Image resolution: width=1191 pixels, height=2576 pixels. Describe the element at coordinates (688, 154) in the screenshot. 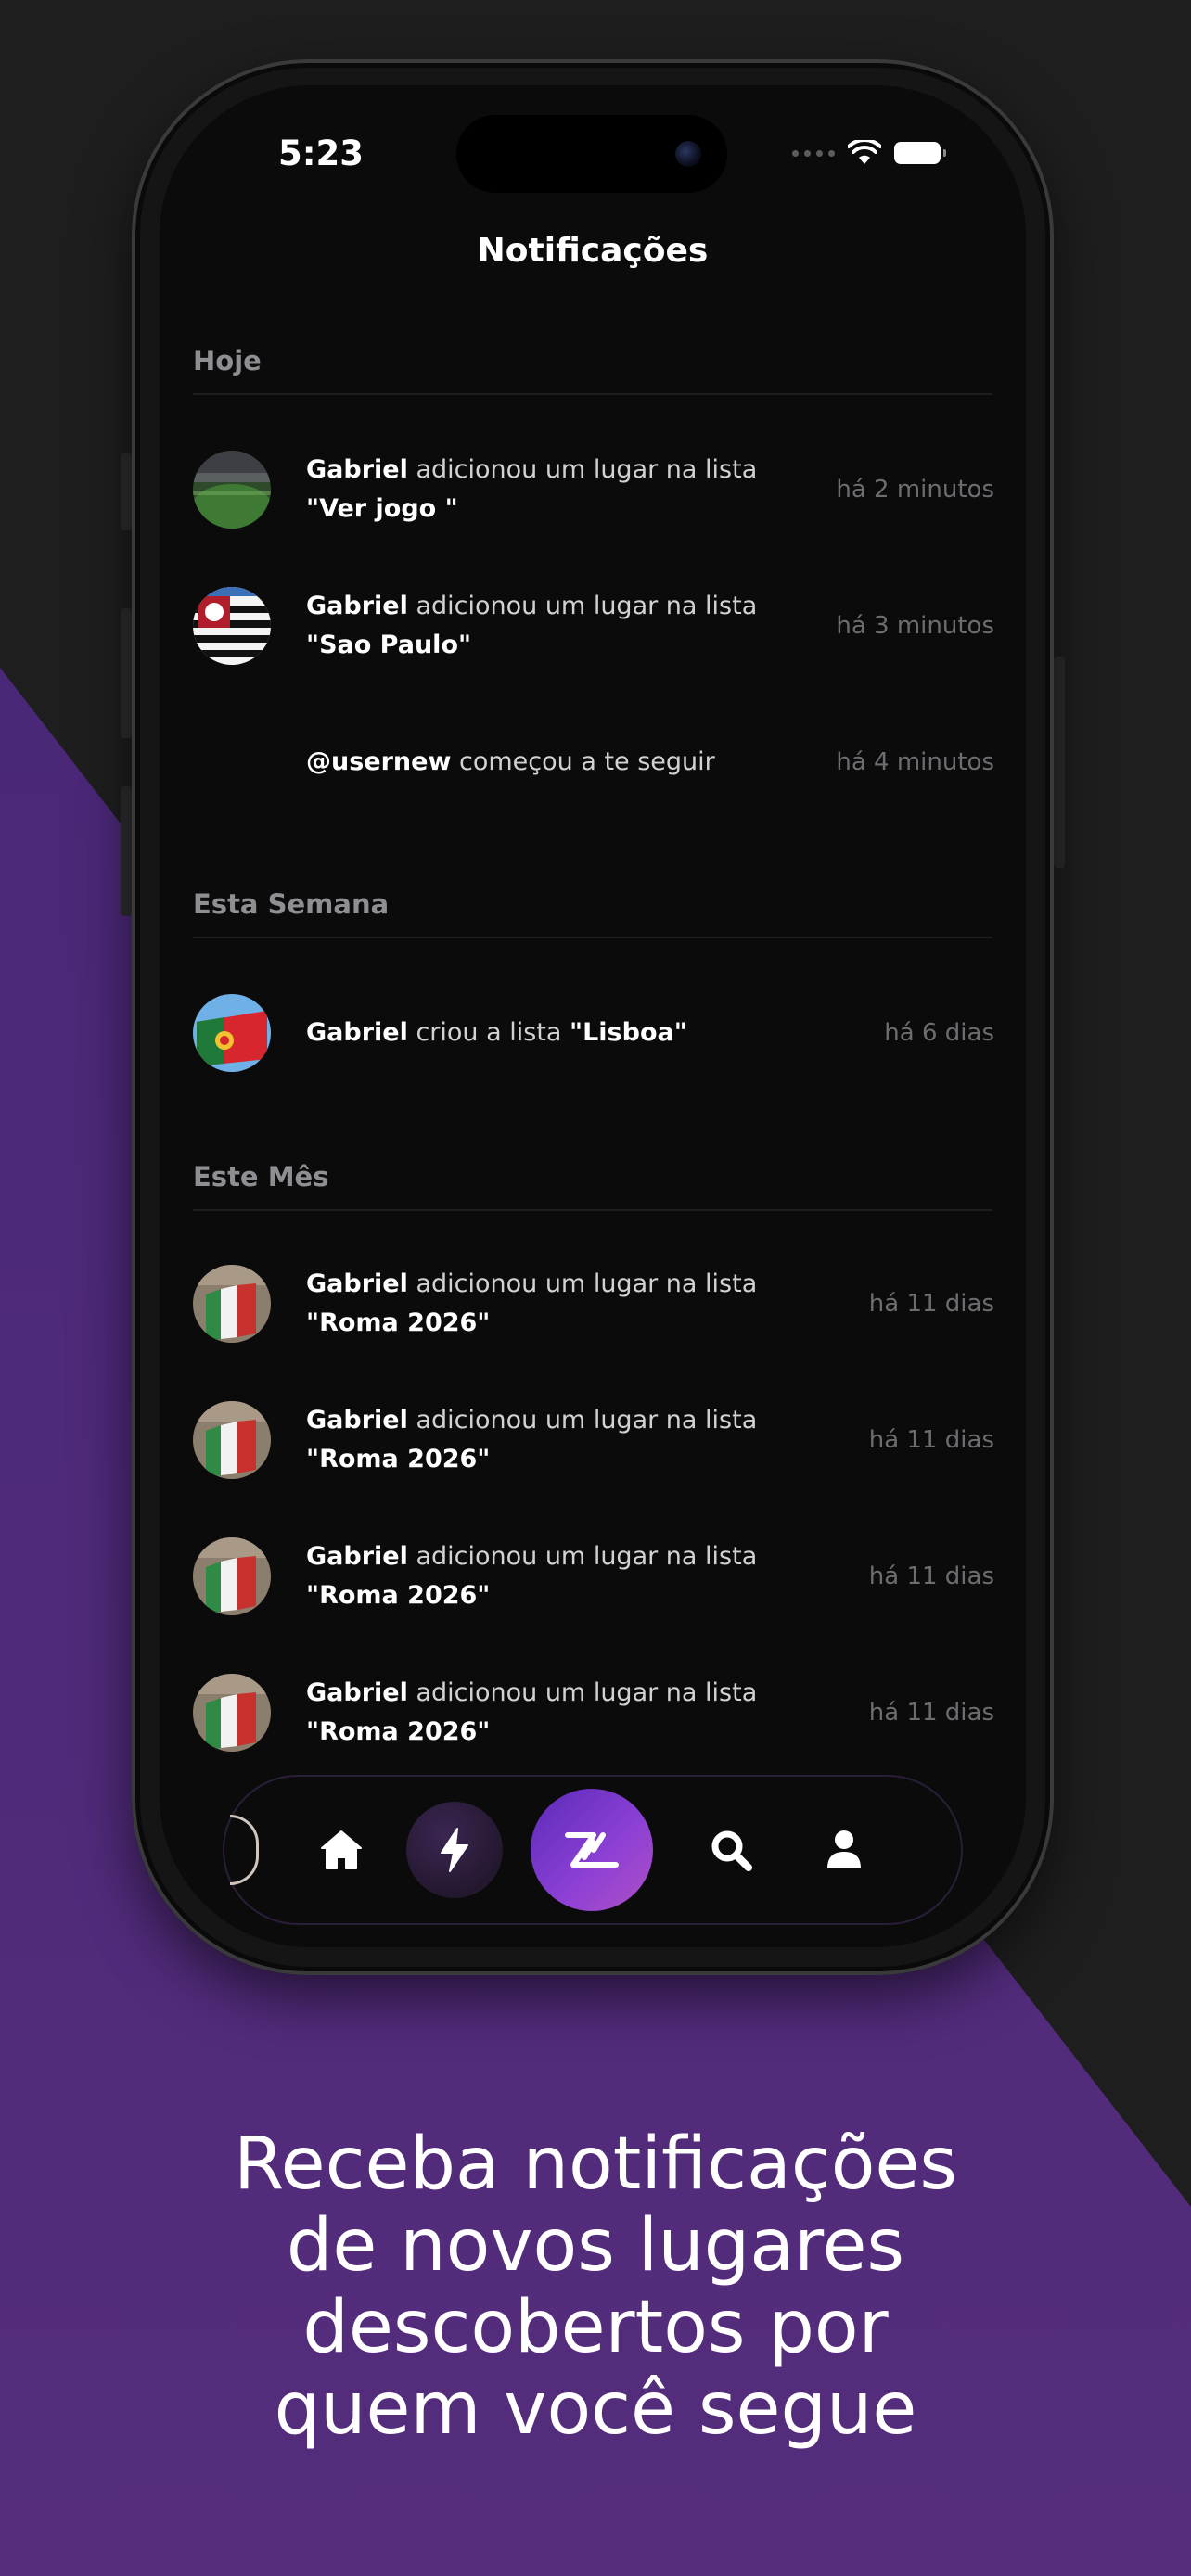

I see `front-camera` at that location.